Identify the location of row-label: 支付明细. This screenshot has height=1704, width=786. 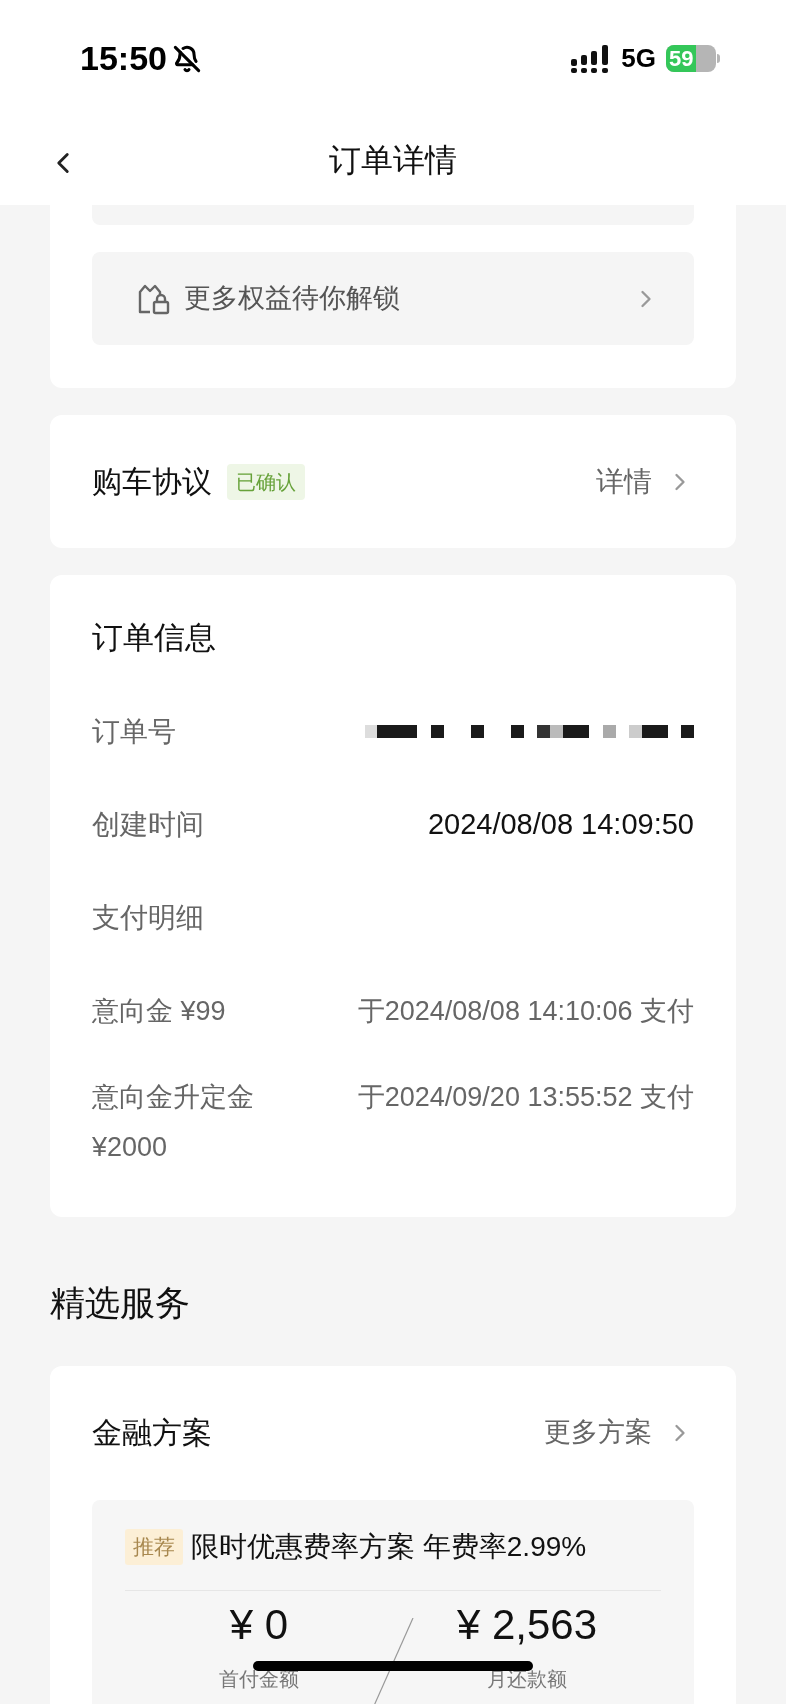
(148, 917).